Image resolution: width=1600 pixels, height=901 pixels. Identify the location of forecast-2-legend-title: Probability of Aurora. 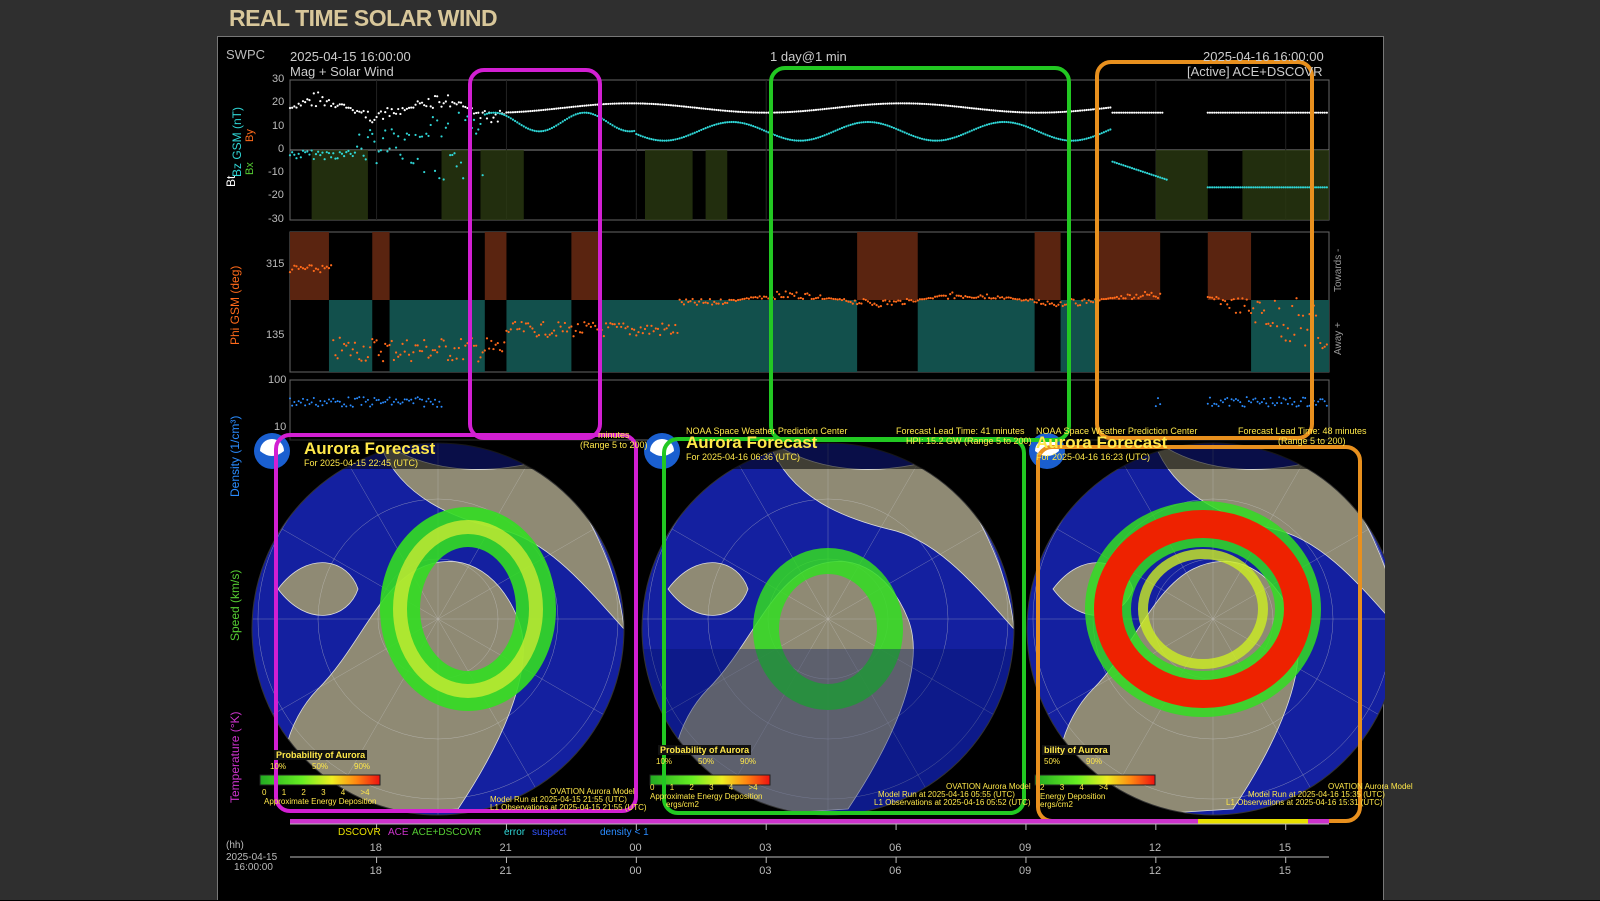
(705, 750).